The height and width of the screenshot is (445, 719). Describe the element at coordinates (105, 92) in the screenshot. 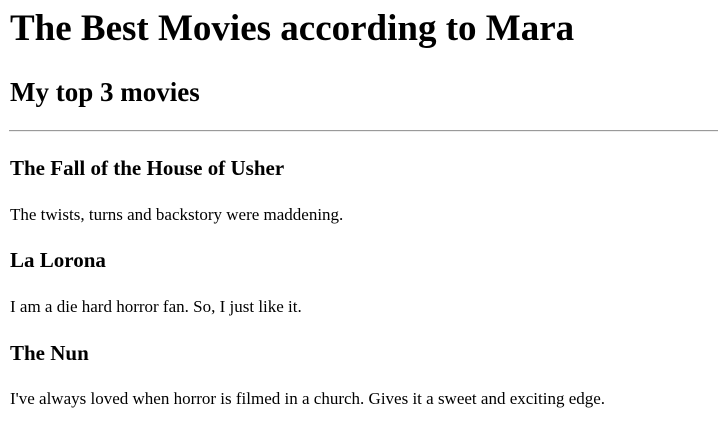

I see `page-subtitle: My top 3 movies` at that location.